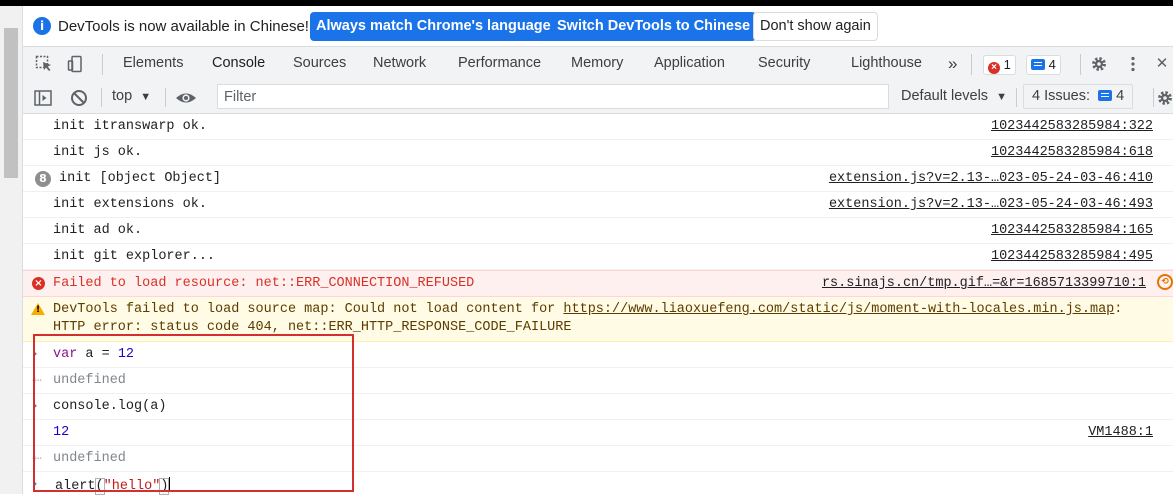 This screenshot has width=1173, height=497. Describe the element at coordinates (598, 127) in the screenshot. I see `log-message: init itranswarp ok. 1023442583285984:322` at that location.